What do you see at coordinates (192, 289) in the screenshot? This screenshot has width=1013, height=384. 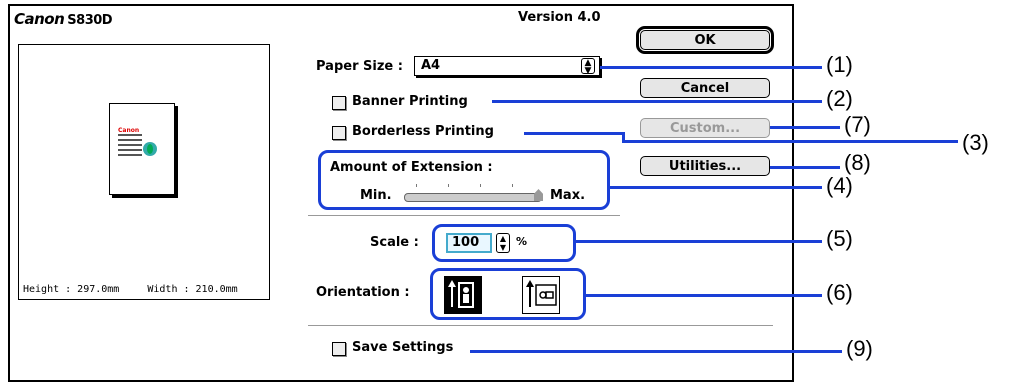 I see `width-readout: Width : 210.0mm` at bounding box center [192, 289].